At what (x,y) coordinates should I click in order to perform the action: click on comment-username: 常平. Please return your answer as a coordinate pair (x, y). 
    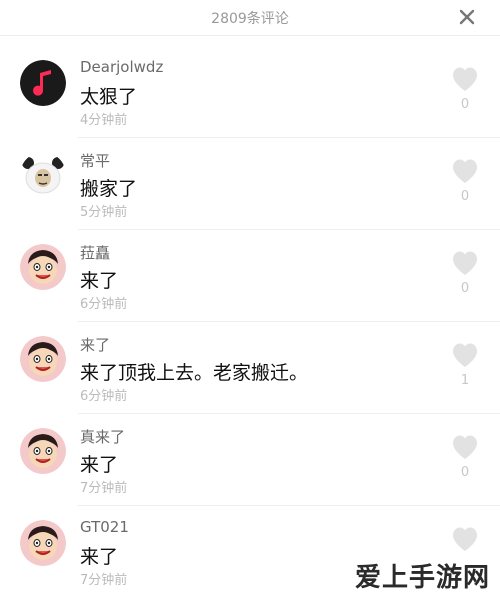
    Looking at the image, I should click on (95, 160).